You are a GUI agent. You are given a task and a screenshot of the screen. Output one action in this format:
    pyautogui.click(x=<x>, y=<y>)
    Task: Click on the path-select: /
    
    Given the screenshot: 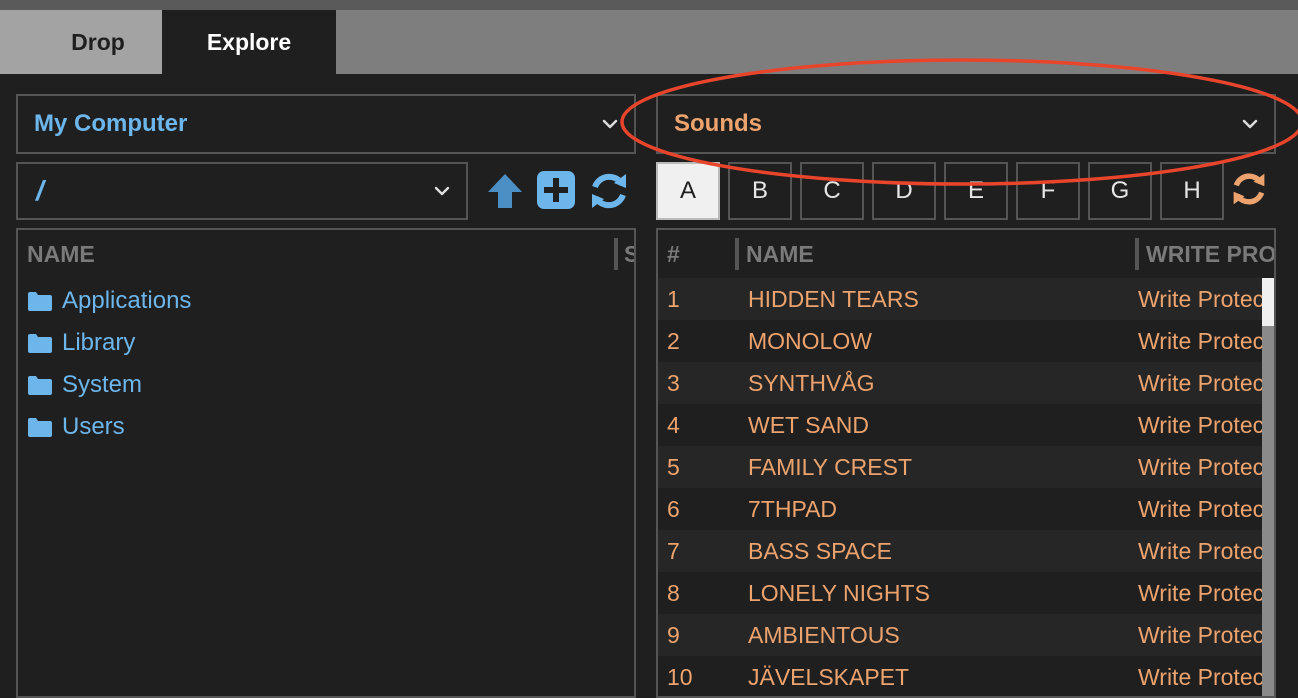 What is the action you would take?
    pyautogui.click(x=242, y=191)
    